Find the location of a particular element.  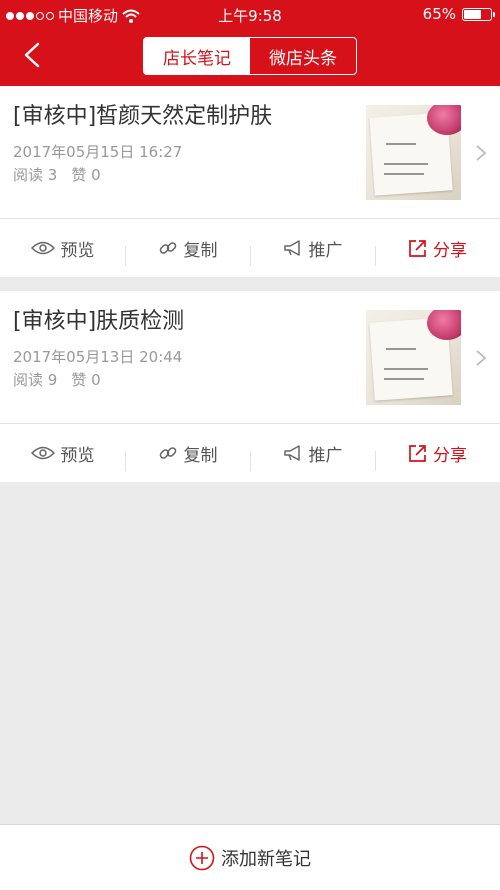

read-count: 阅读 3 is located at coordinates (35, 175).